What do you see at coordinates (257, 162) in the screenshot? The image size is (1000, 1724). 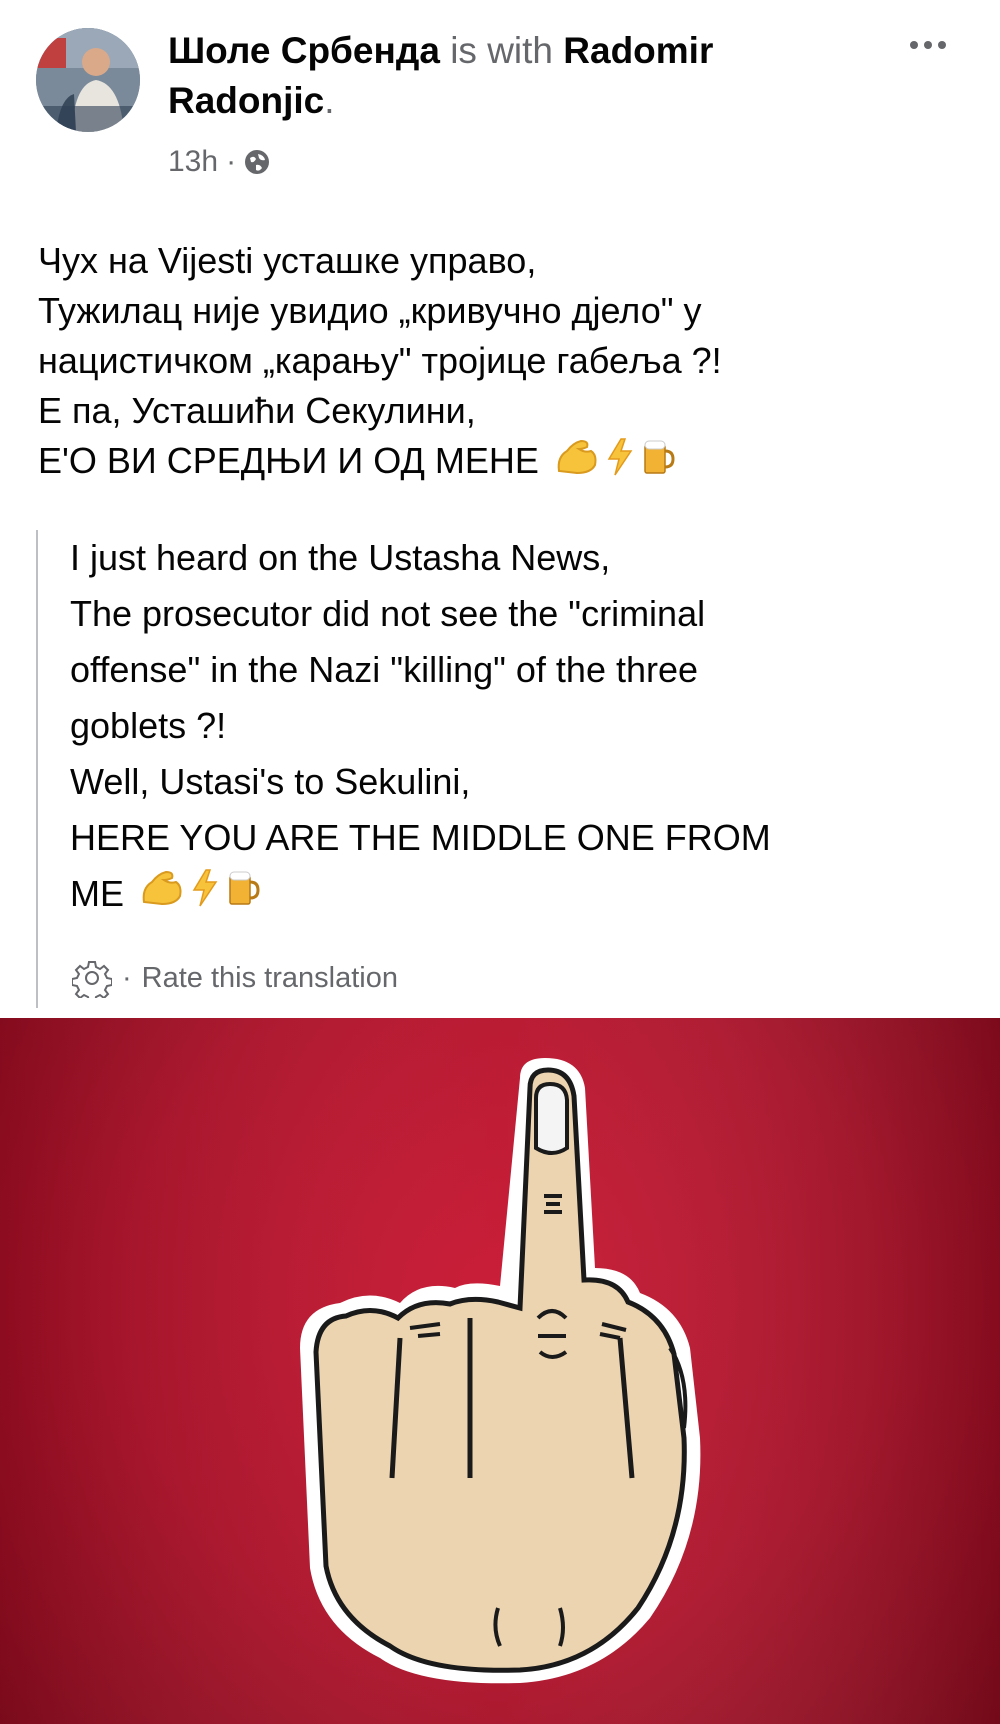 I see `globe-icon` at bounding box center [257, 162].